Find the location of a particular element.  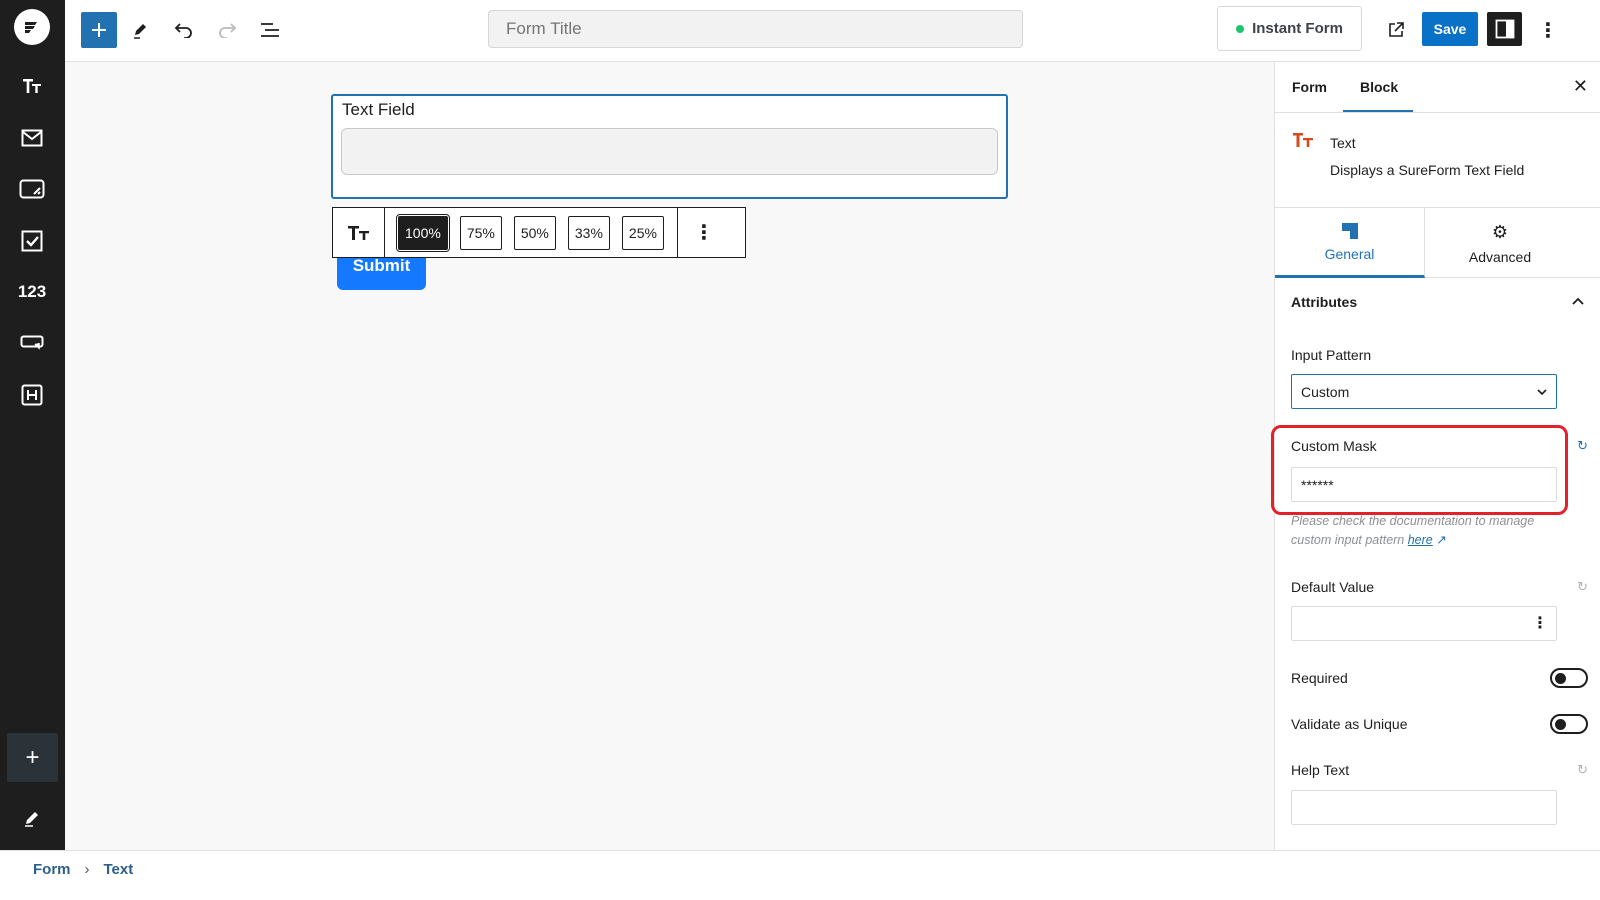

default-value-reset-icon: ↻ is located at coordinates (1582, 587).